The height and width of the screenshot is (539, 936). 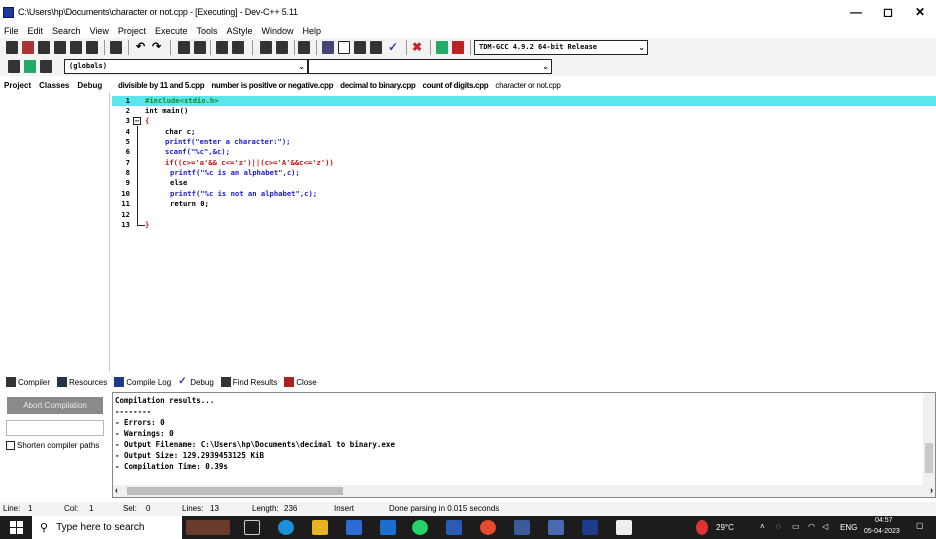 What do you see at coordinates (200, 47) in the screenshot?
I see `replace-icon` at bounding box center [200, 47].